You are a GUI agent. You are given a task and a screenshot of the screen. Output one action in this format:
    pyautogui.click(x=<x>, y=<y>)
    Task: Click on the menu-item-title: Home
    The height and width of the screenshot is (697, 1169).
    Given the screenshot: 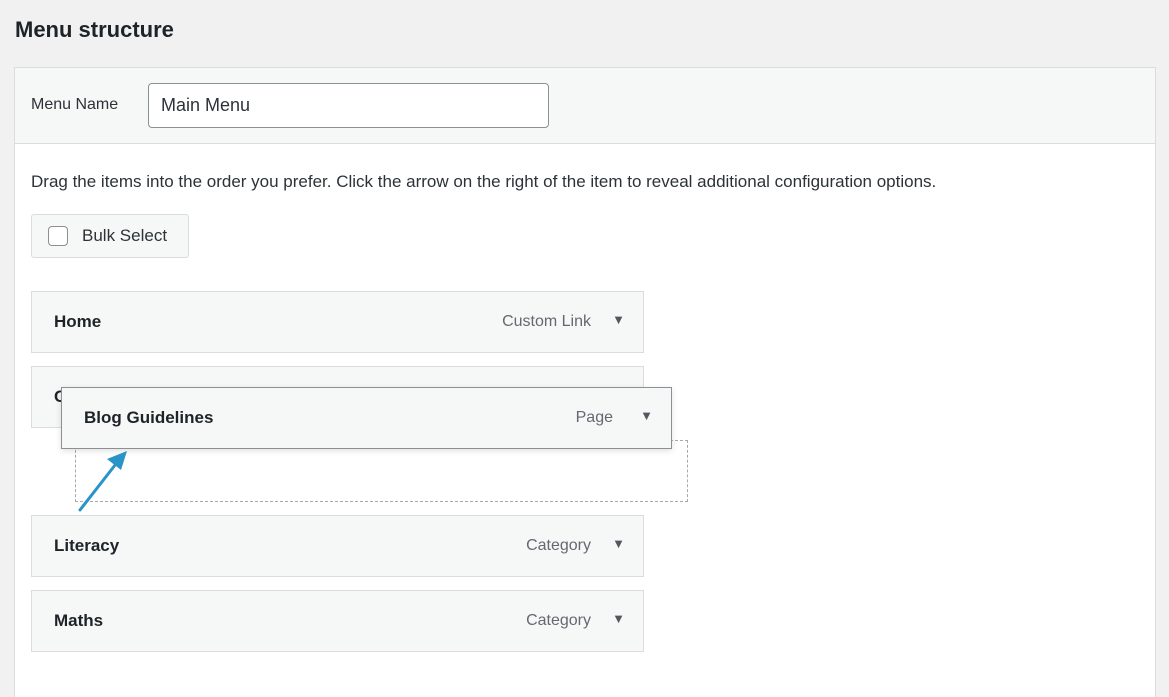 What is the action you would take?
    pyautogui.click(x=78, y=321)
    